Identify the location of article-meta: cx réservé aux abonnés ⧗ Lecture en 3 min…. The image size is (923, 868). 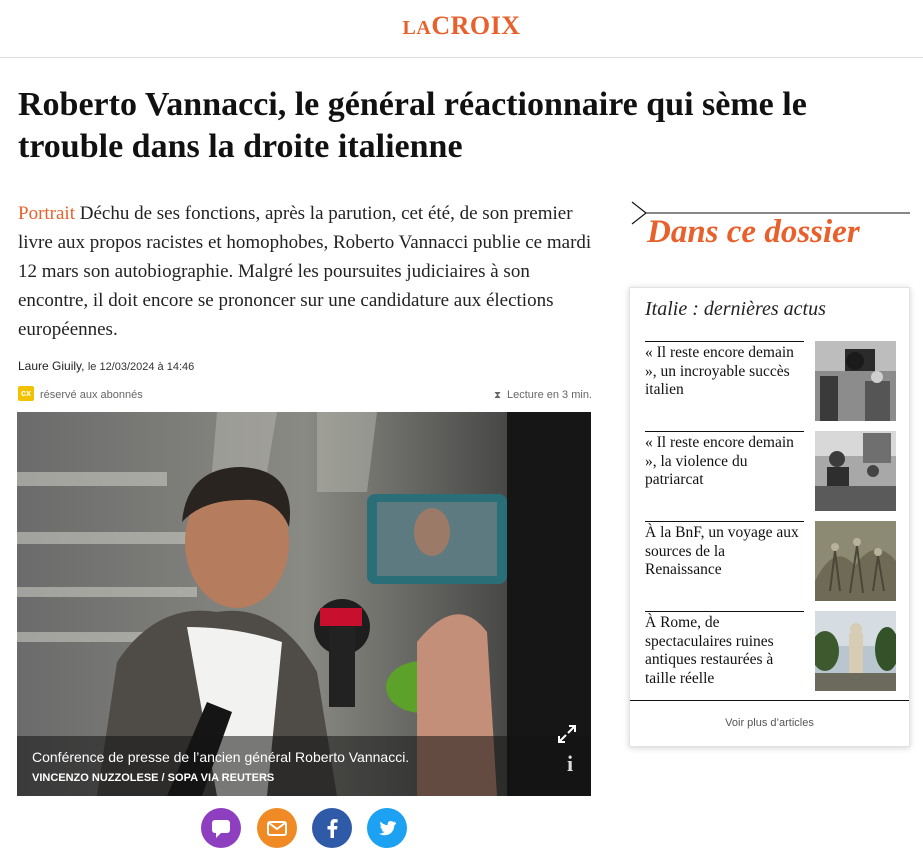
(305, 395).